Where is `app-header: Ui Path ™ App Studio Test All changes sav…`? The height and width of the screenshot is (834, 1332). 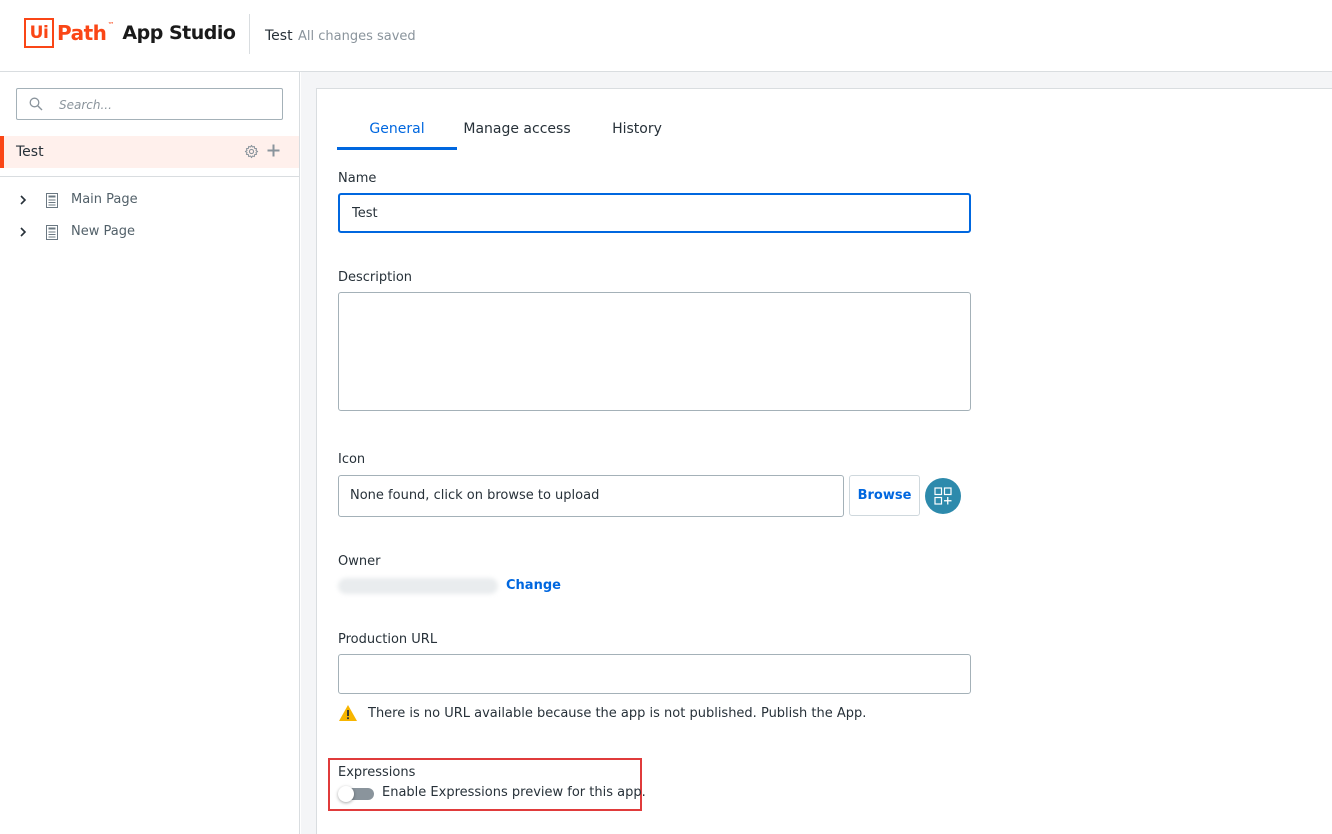
app-header: Ui Path ™ App Studio Test All changes sav… is located at coordinates (666, 36).